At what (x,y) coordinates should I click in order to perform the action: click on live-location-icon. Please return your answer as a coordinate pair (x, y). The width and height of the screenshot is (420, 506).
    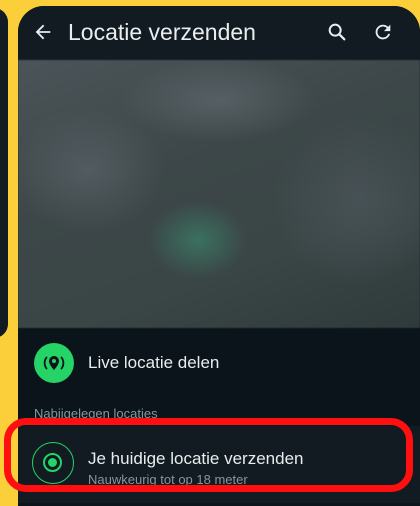
    Looking at the image, I should click on (54, 363).